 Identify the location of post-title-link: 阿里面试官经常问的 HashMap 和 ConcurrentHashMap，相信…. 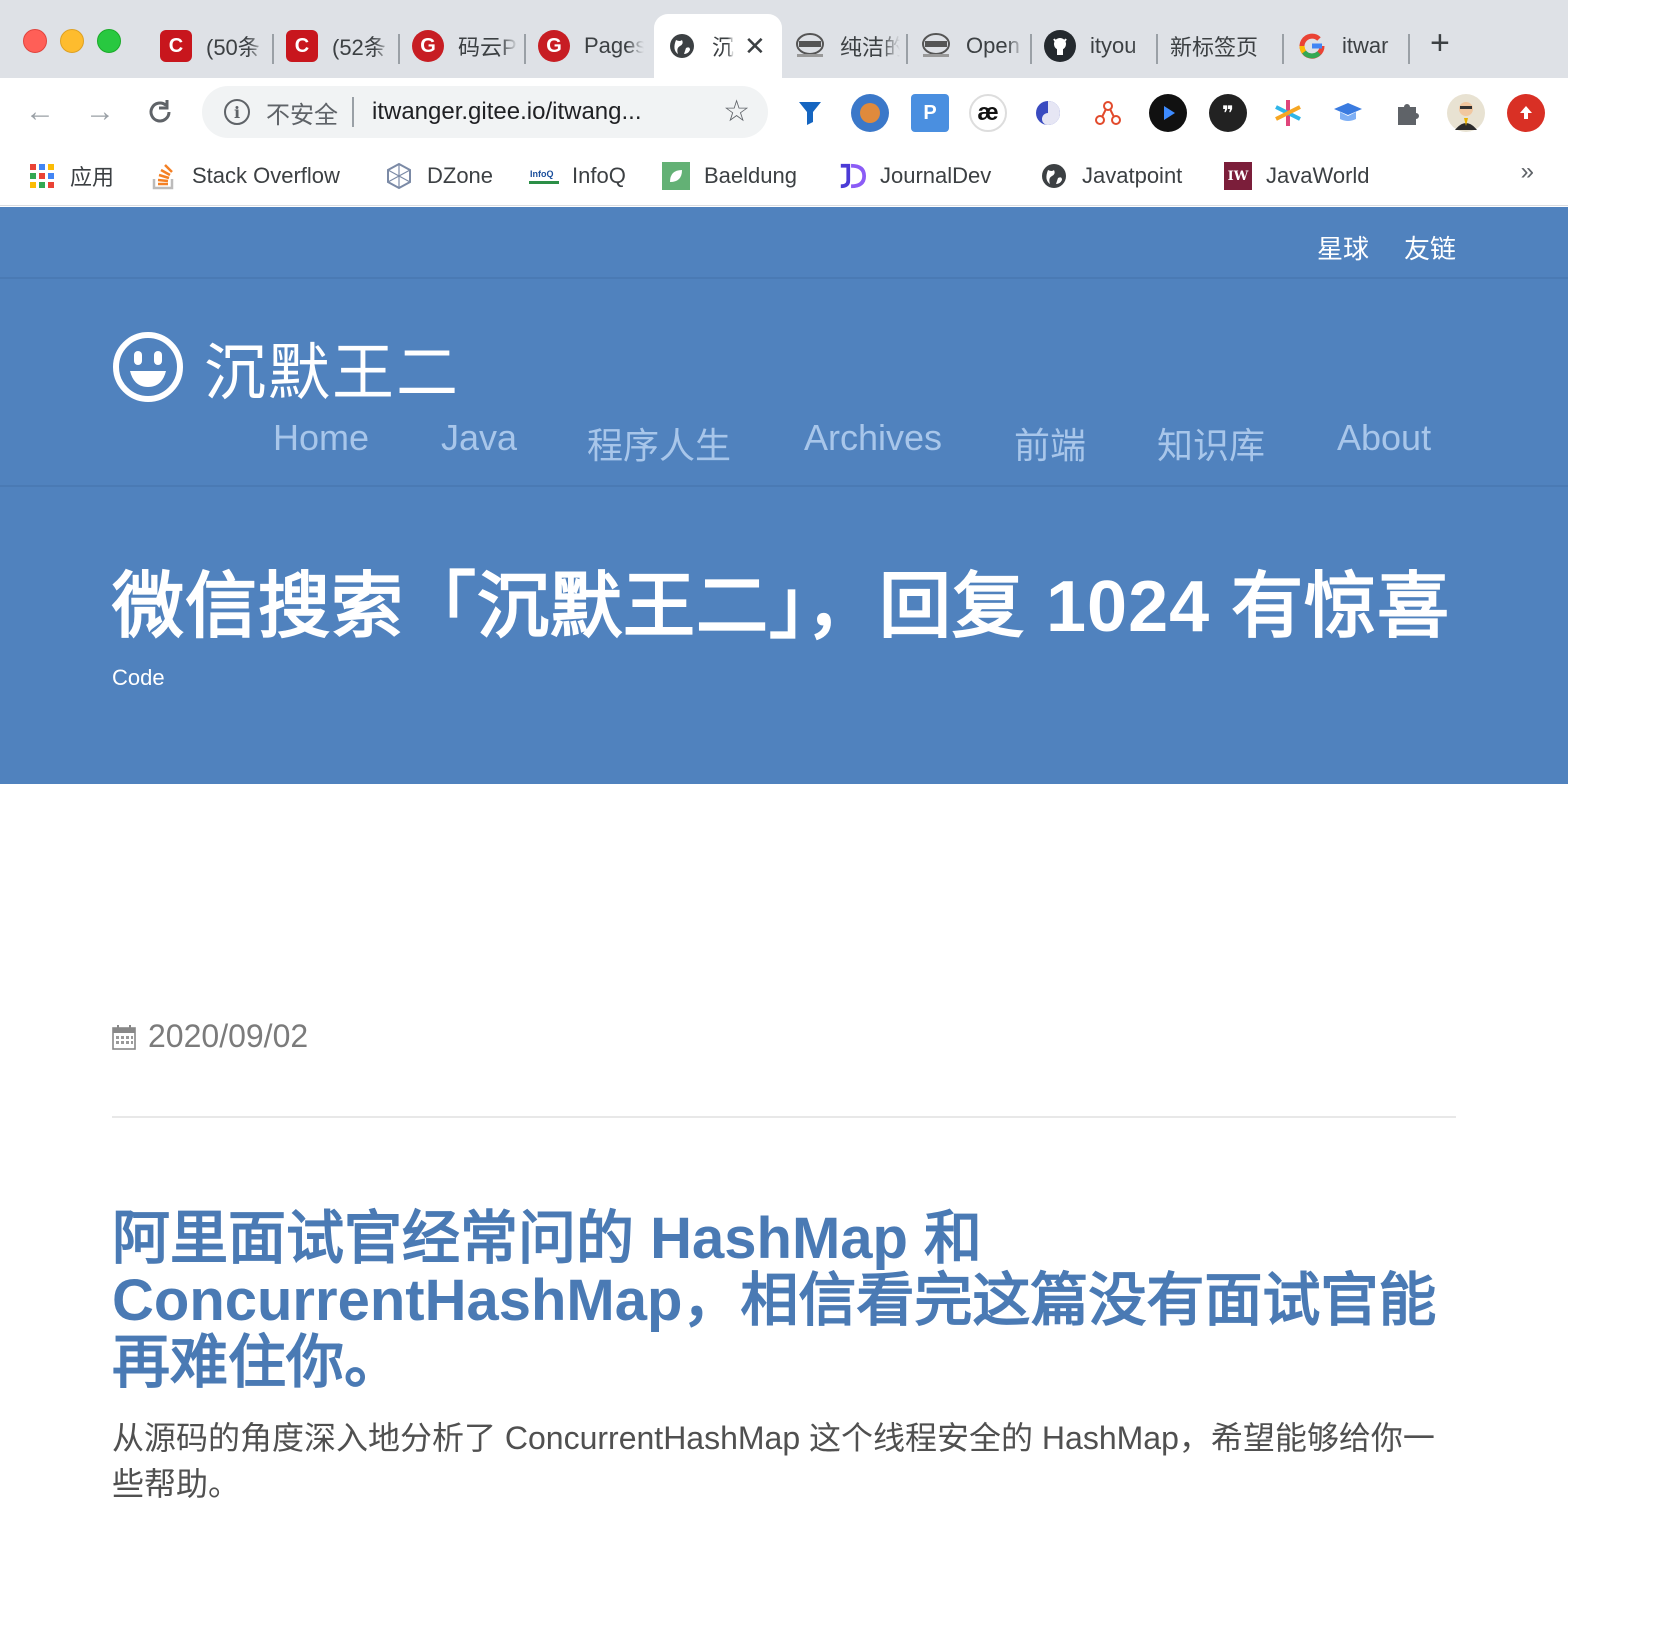
(784, 1301).